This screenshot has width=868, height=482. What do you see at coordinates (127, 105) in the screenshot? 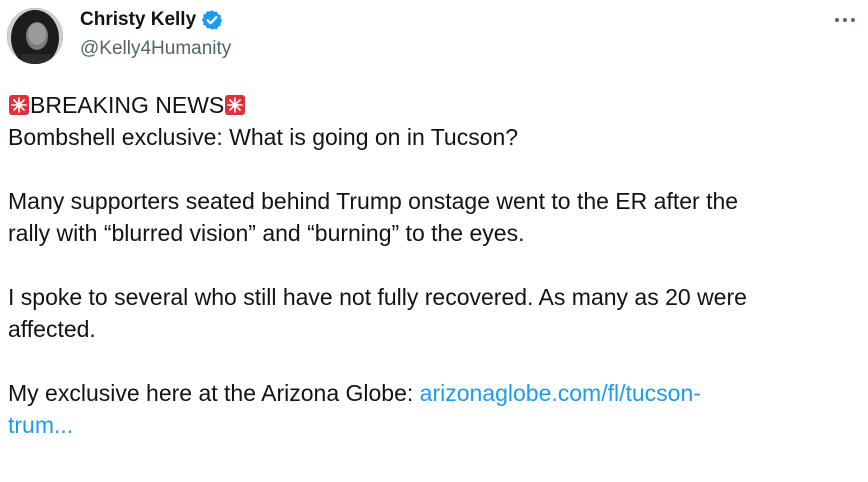
I see `headline-text: BREAKING NEWS` at bounding box center [127, 105].